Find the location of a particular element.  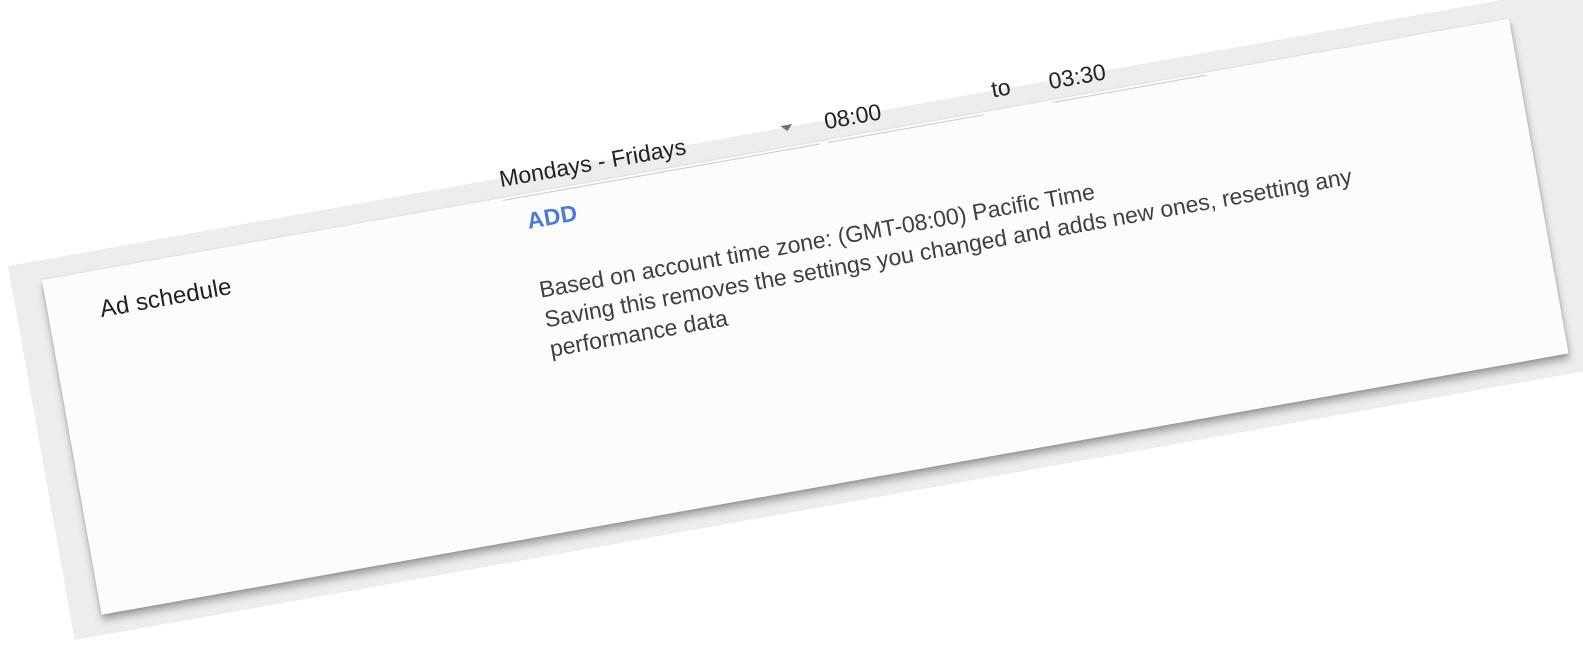

day-range-dropdown: Mondays - Fridays is located at coordinates (658, 152).